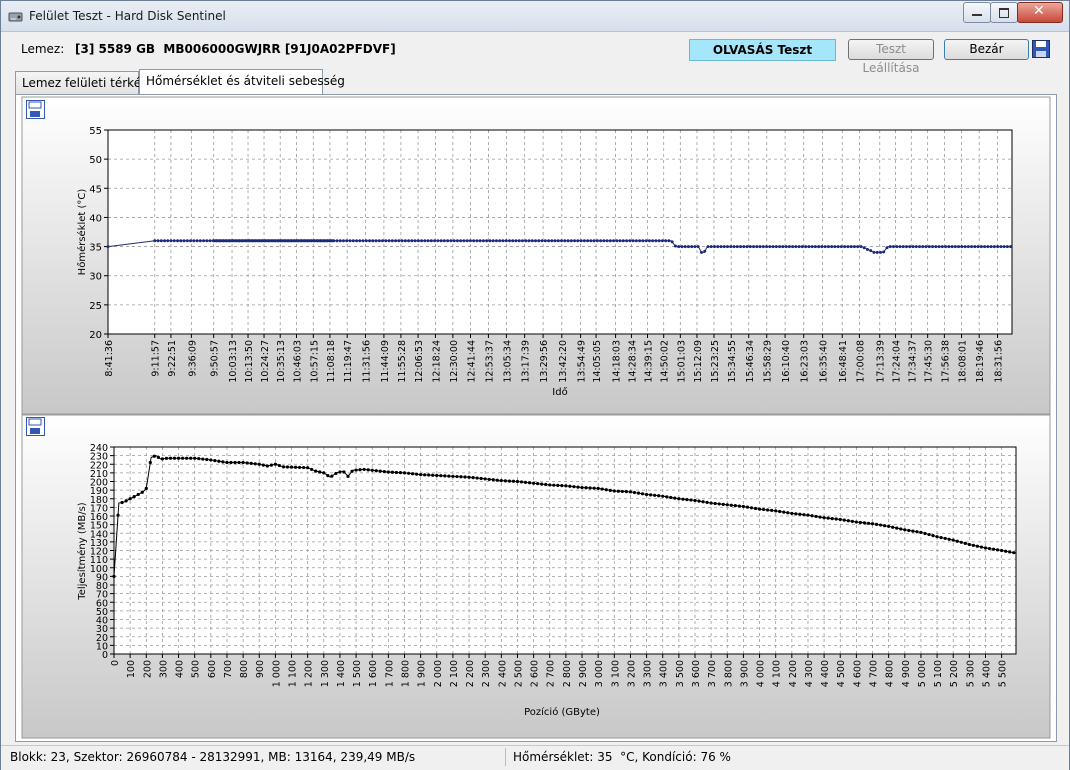 This screenshot has height=770, width=1070. I want to click on x-tick-label: 16:10:40, so click(786, 361).